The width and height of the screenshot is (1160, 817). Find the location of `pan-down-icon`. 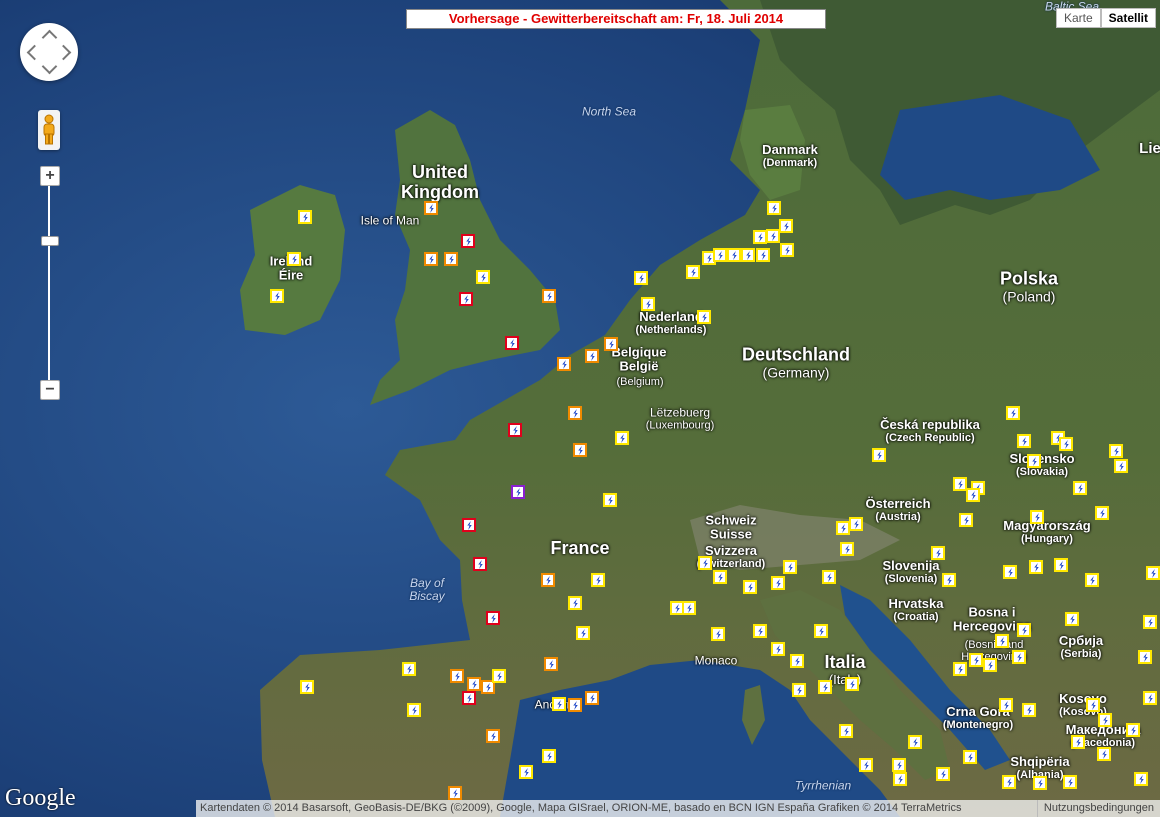

pan-down-icon is located at coordinates (49, 66).